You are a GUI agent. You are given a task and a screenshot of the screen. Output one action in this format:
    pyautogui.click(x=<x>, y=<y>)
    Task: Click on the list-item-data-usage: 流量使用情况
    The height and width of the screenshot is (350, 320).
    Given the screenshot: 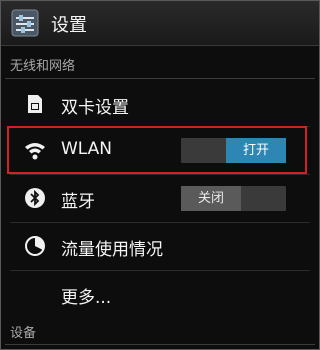 What is the action you would take?
    pyautogui.click(x=160, y=246)
    